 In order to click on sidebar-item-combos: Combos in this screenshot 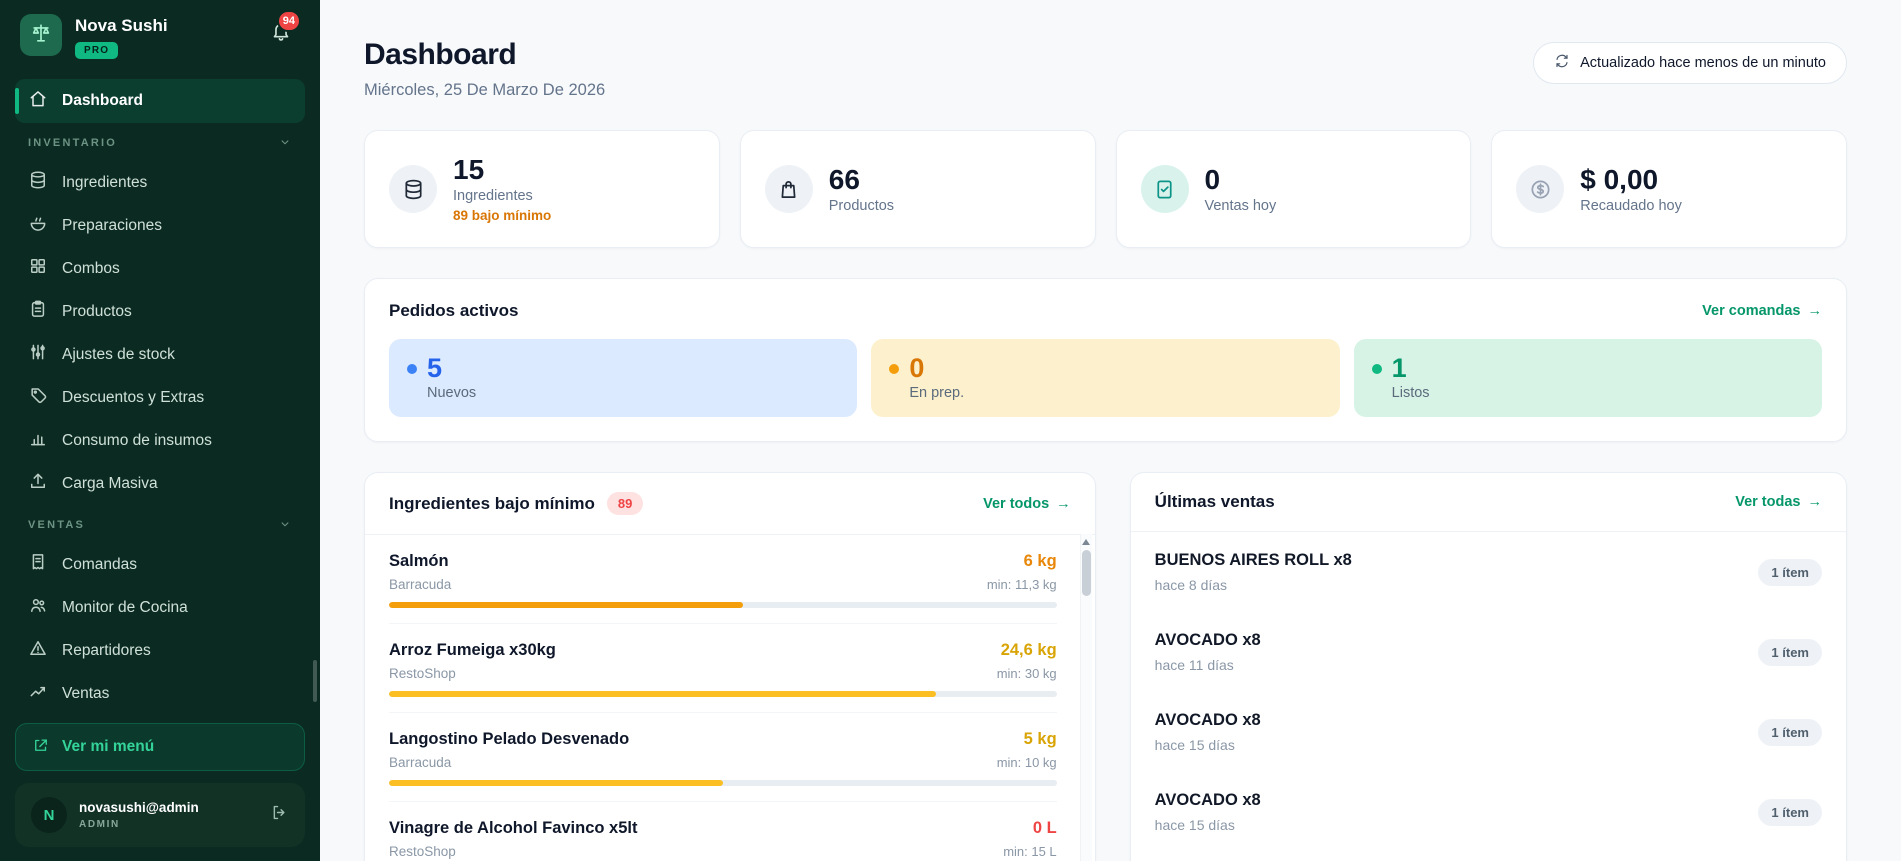, I will do `click(160, 268)`.